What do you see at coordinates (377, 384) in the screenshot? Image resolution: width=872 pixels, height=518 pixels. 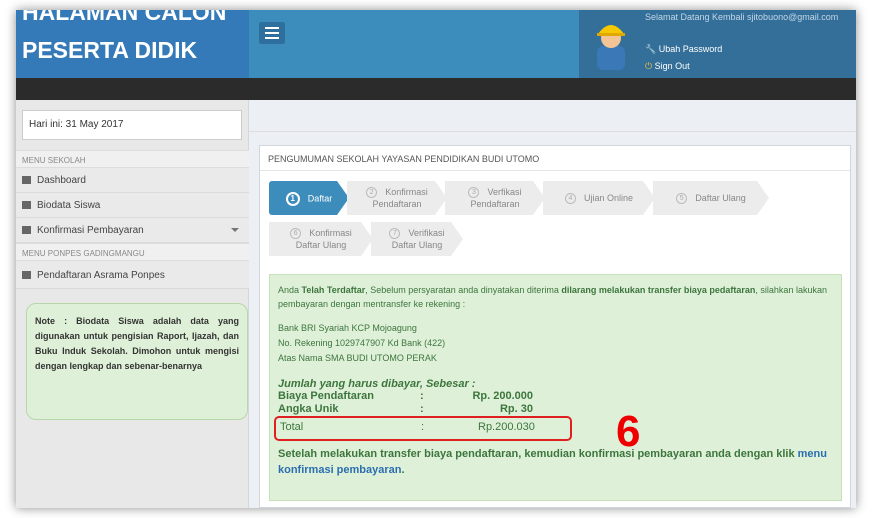 I see `amount-heading: Jumlah yang harus dibayar, Sebesar :` at bounding box center [377, 384].